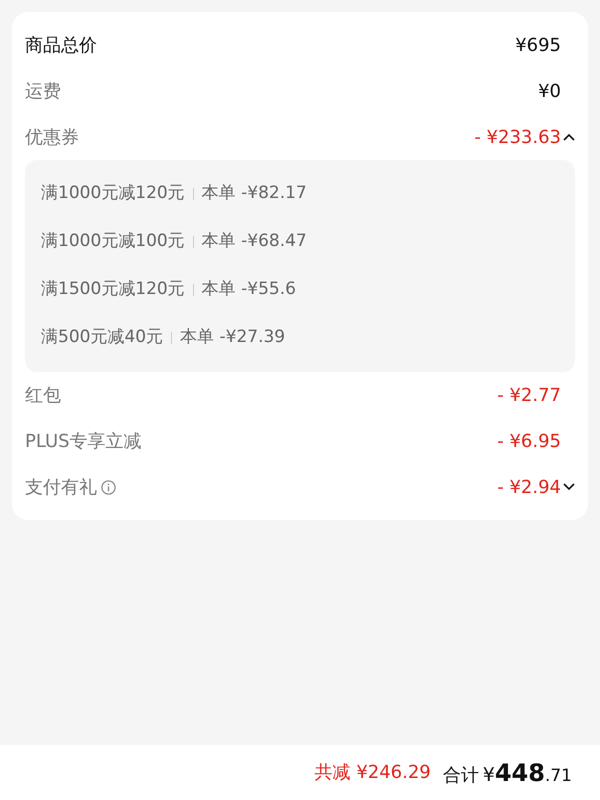  What do you see at coordinates (233, 338) in the screenshot?
I see `coupon-amount: 本单 -¥27.39` at bounding box center [233, 338].